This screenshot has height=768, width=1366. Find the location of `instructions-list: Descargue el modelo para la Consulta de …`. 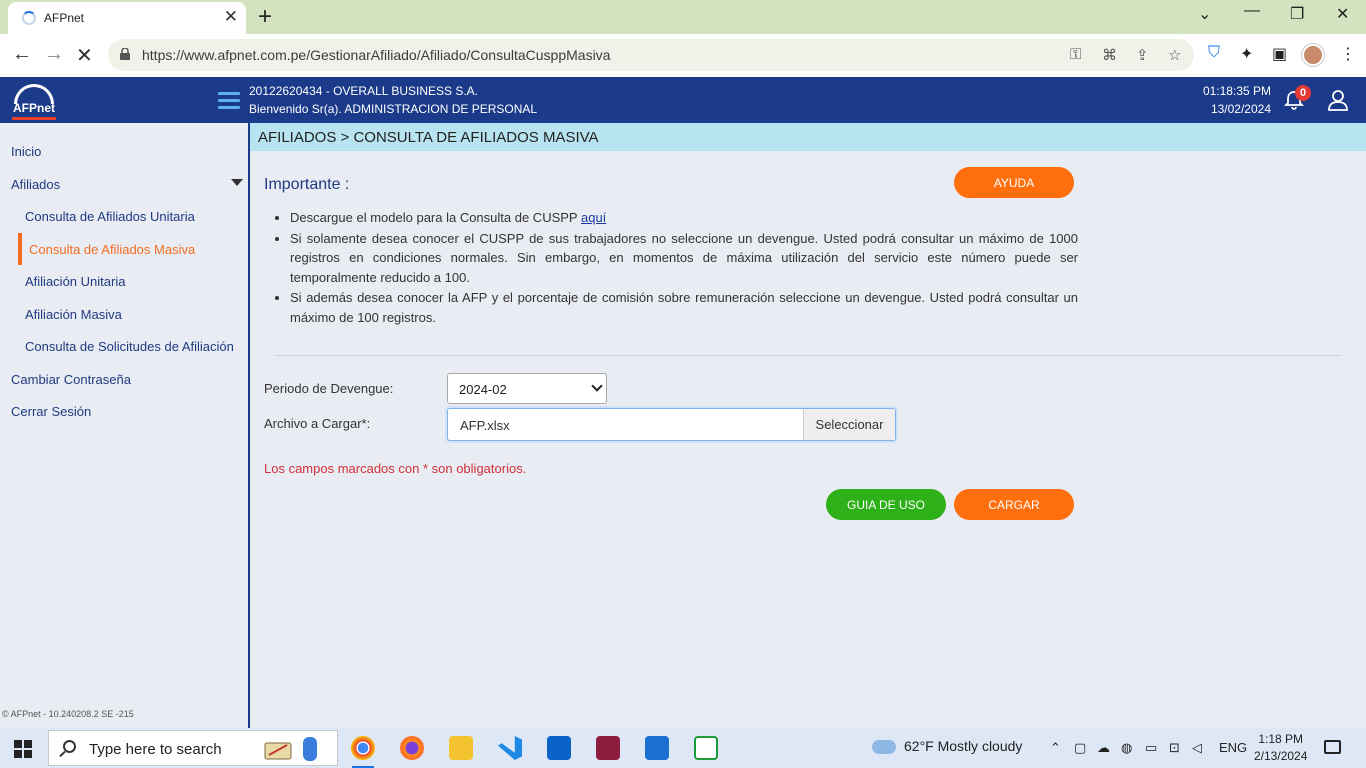

instructions-list: Descargue el modelo para la Consulta de … is located at coordinates (684, 268).